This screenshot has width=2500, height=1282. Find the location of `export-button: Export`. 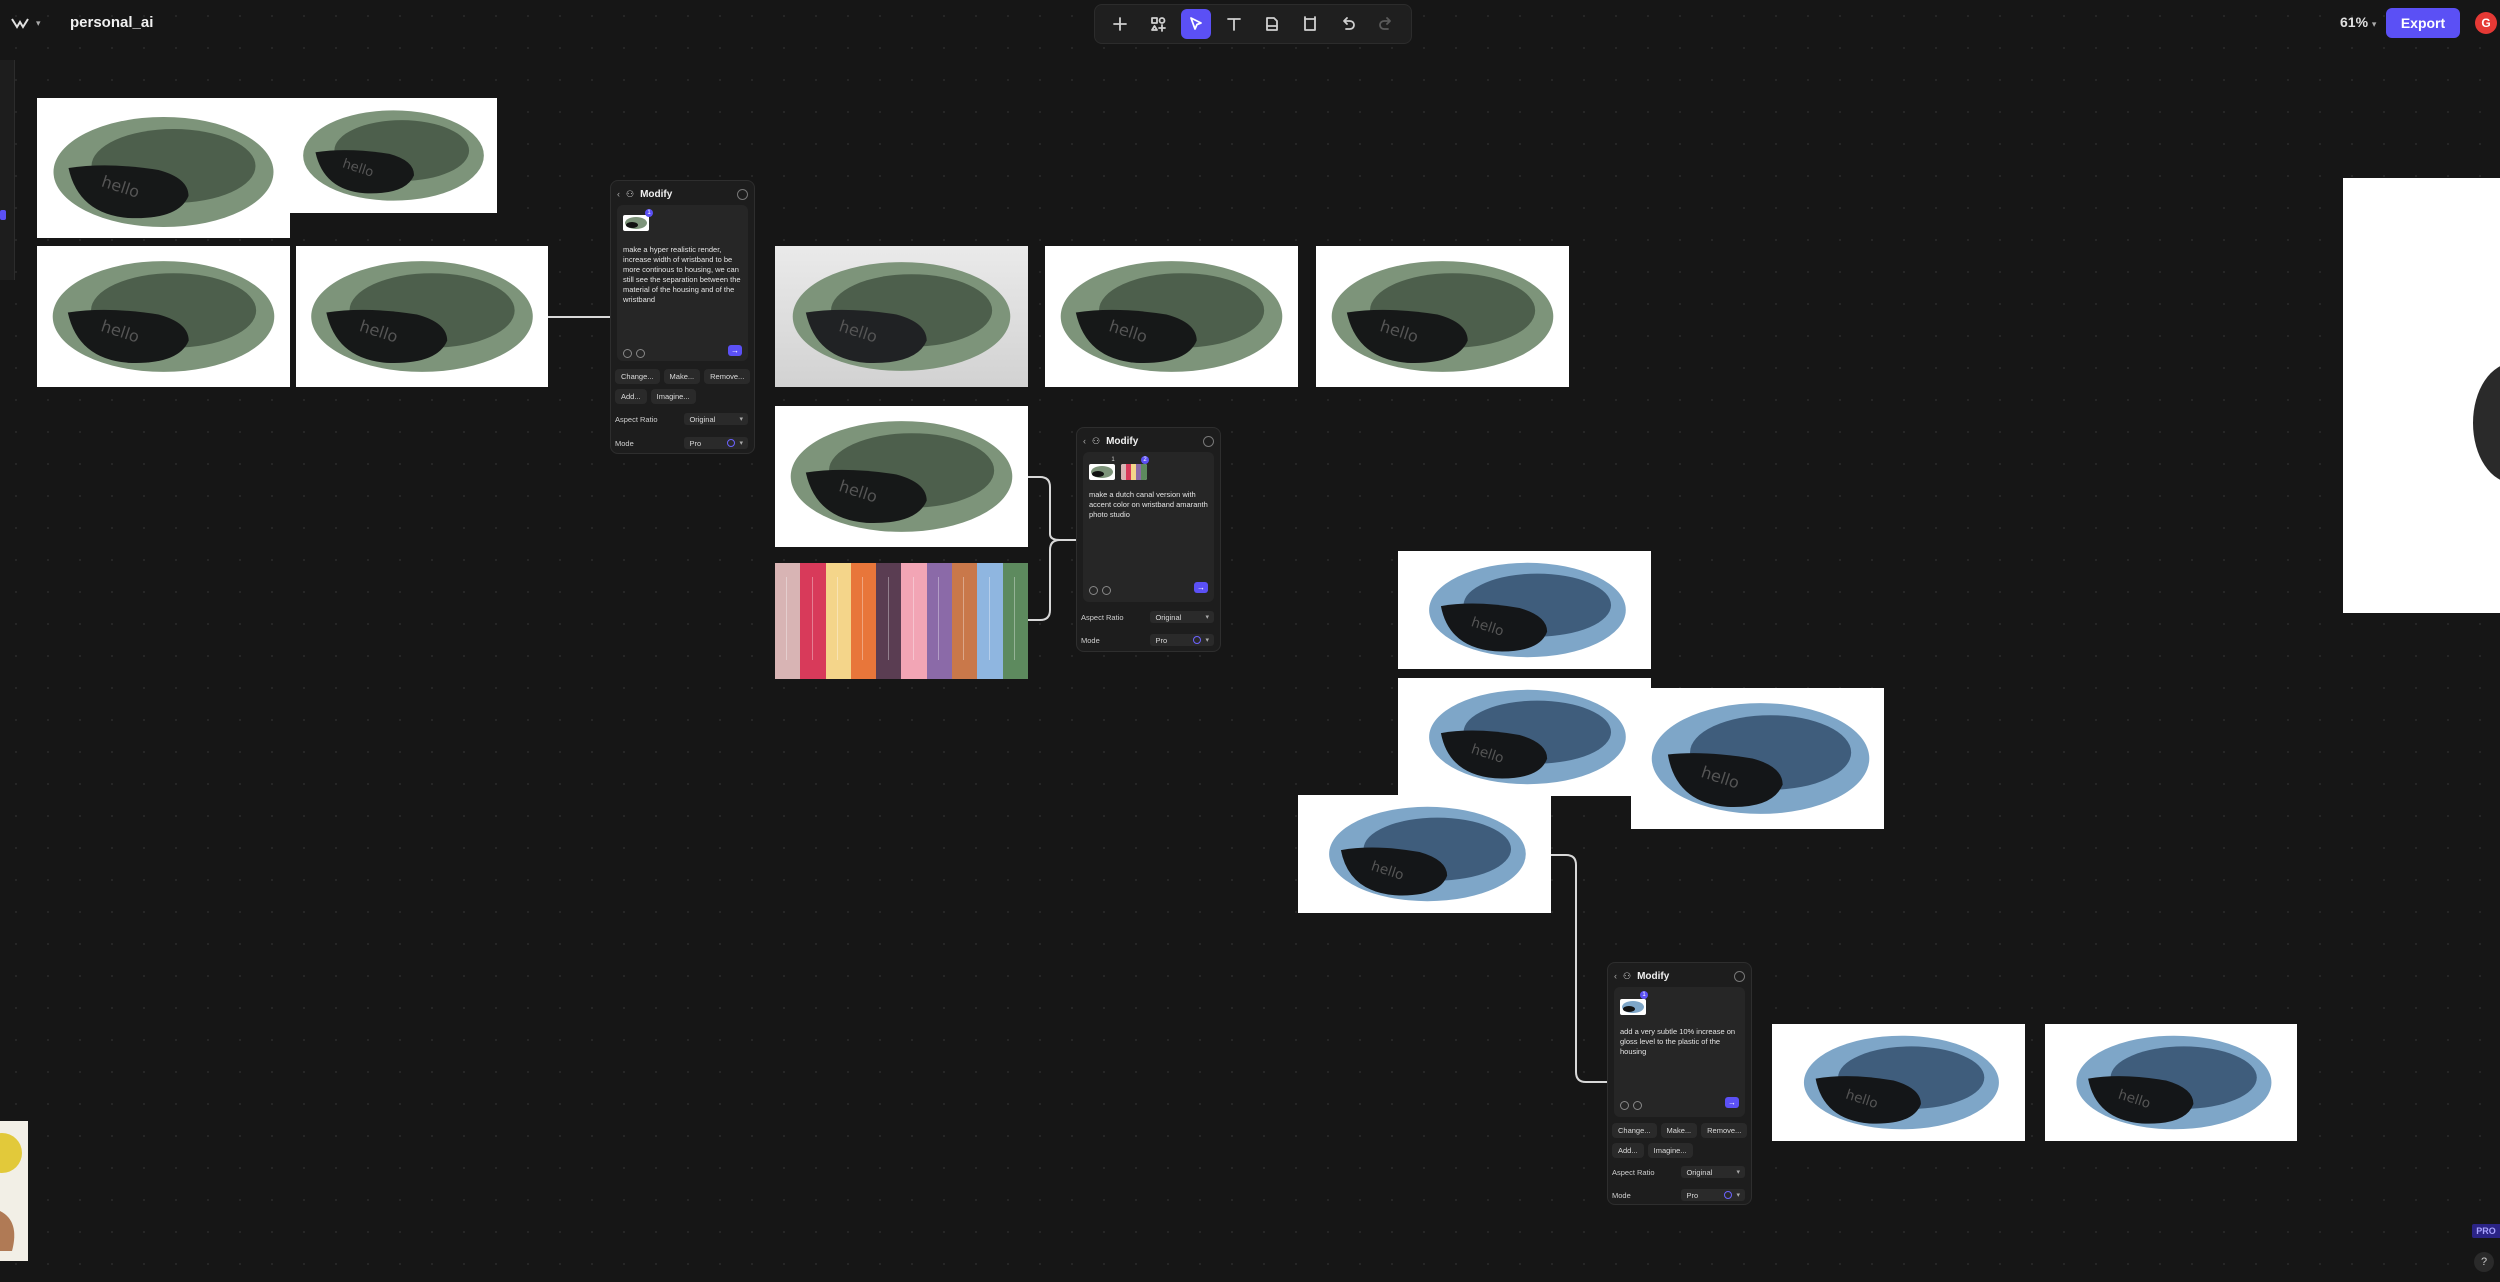

export-button: Export is located at coordinates (2423, 23).